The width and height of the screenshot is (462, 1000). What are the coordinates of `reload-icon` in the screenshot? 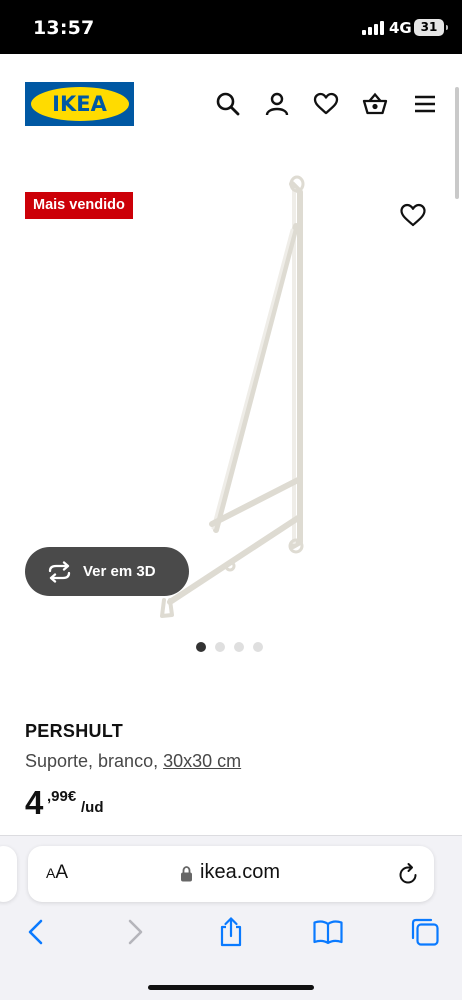 It's located at (408, 874).